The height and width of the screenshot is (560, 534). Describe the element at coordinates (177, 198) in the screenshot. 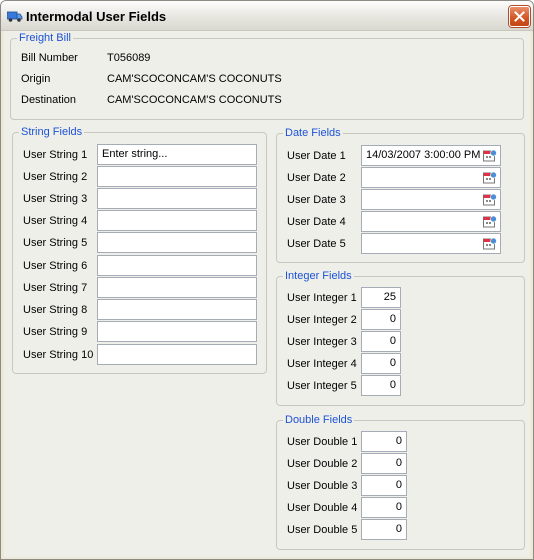

I see `user-string-3-input` at that location.